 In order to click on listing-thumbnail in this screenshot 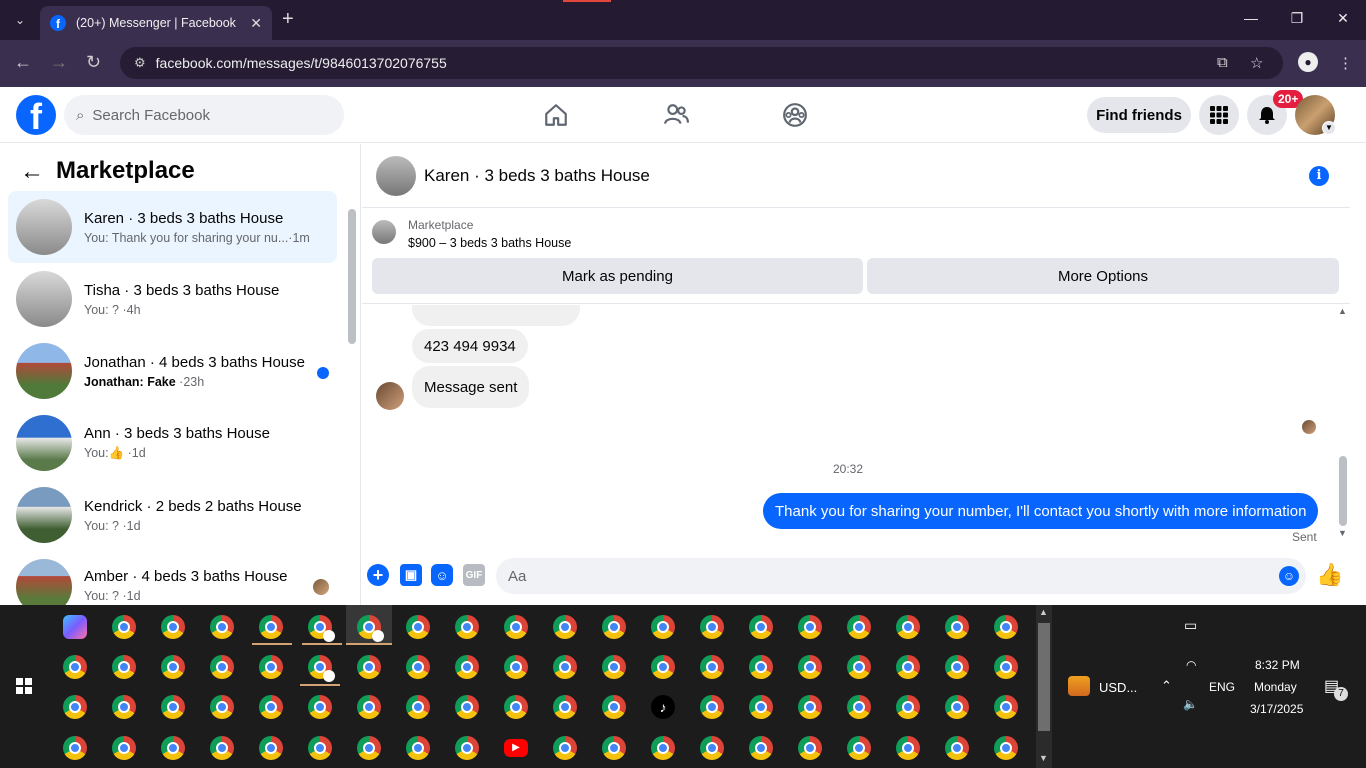, I will do `click(384, 232)`.